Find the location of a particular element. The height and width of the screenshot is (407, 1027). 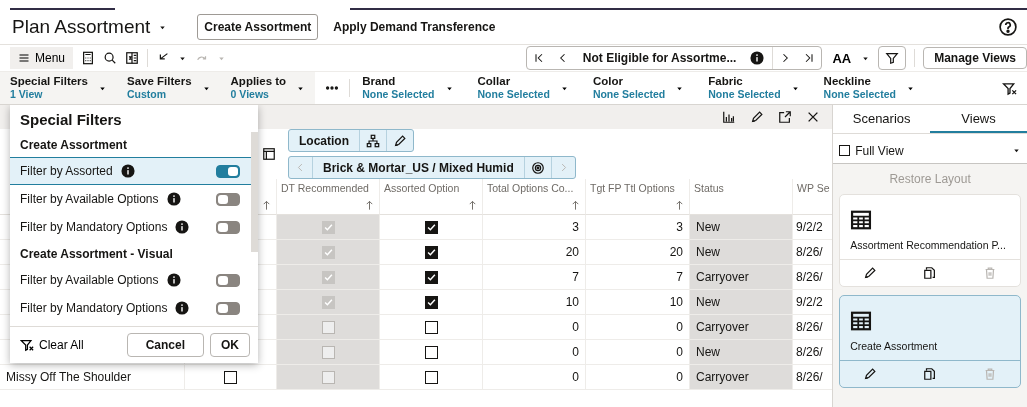

table-cell: 7 is located at coordinates (534, 277).